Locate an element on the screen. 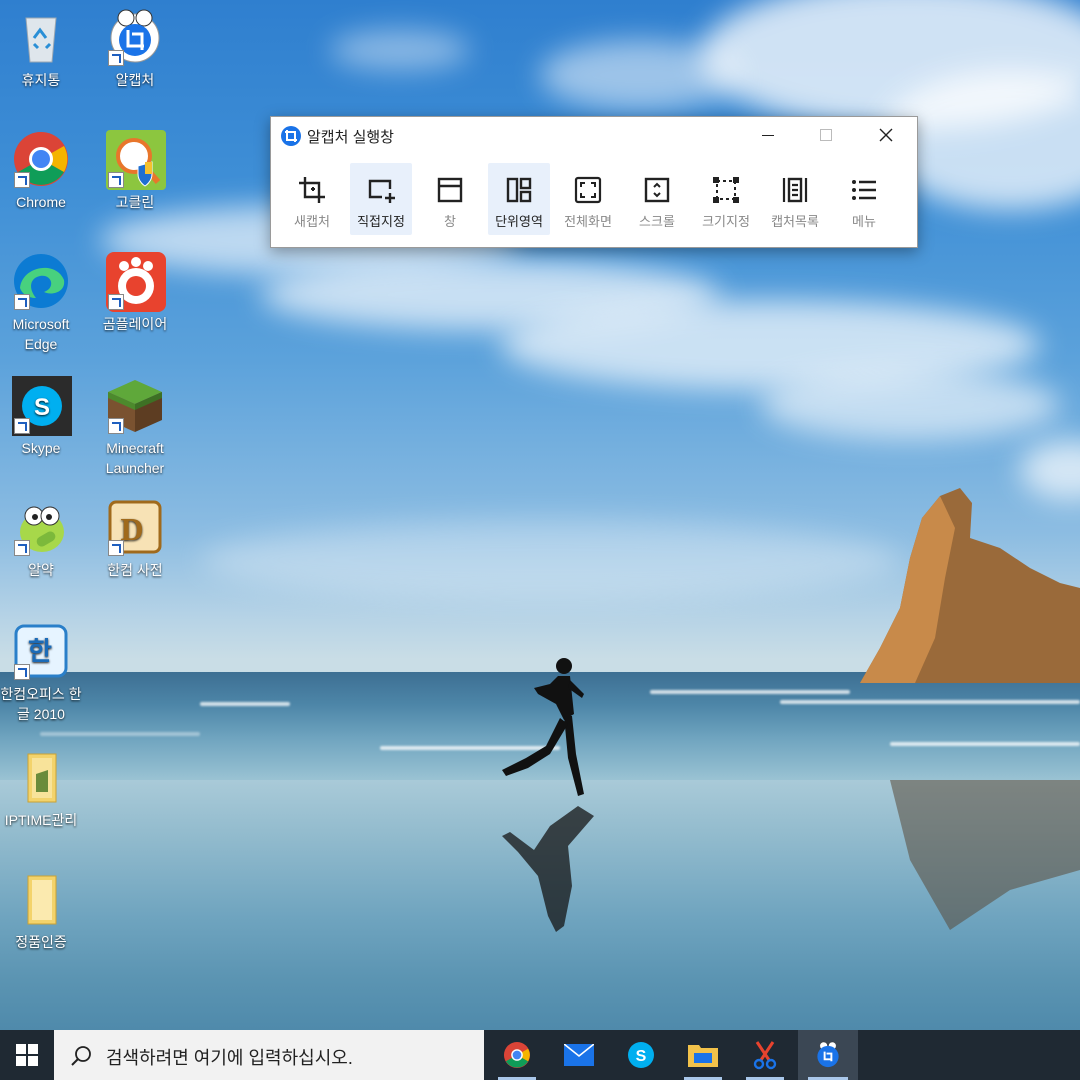 Image resolution: width=1080 pixels, height=1080 pixels. icon-label: Chrome is located at coordinates (41, 202).